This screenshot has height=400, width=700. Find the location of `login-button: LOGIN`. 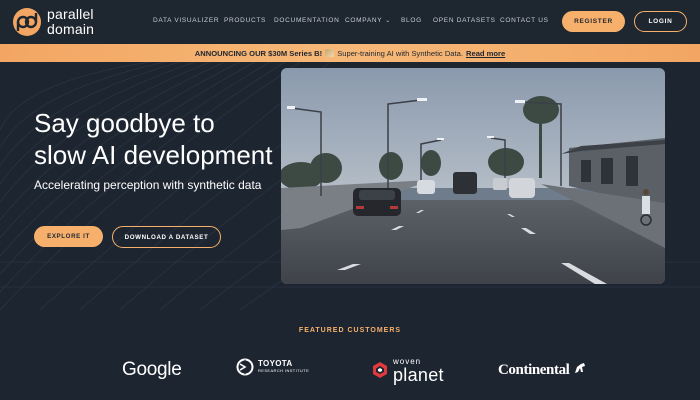

login-button: LOGIN is located at coordinates (660, 21).